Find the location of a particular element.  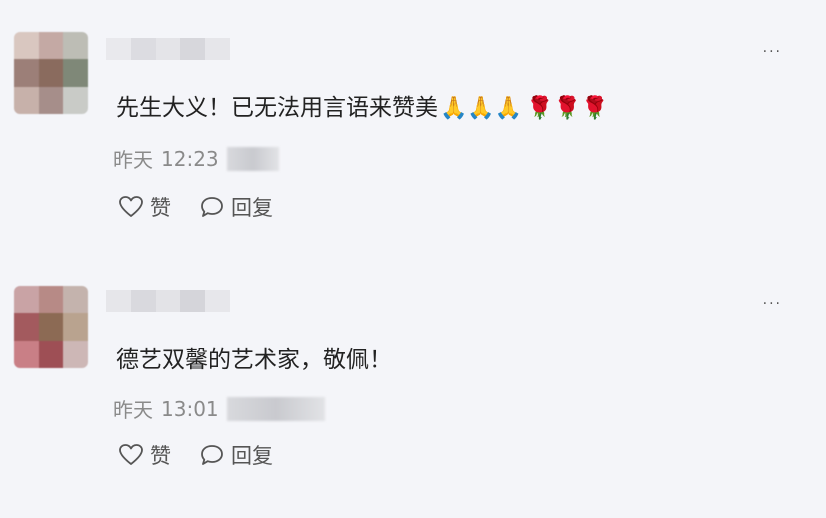

rose-emoji: 🌹🌹🌹 is located at coordinates (567, 108).